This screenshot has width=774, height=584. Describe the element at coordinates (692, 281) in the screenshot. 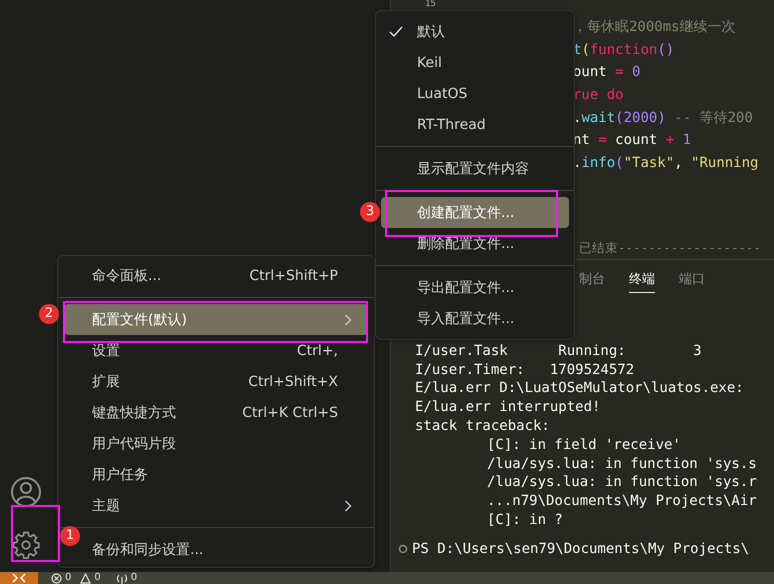

I see `panel-tab: 端口` at that location.